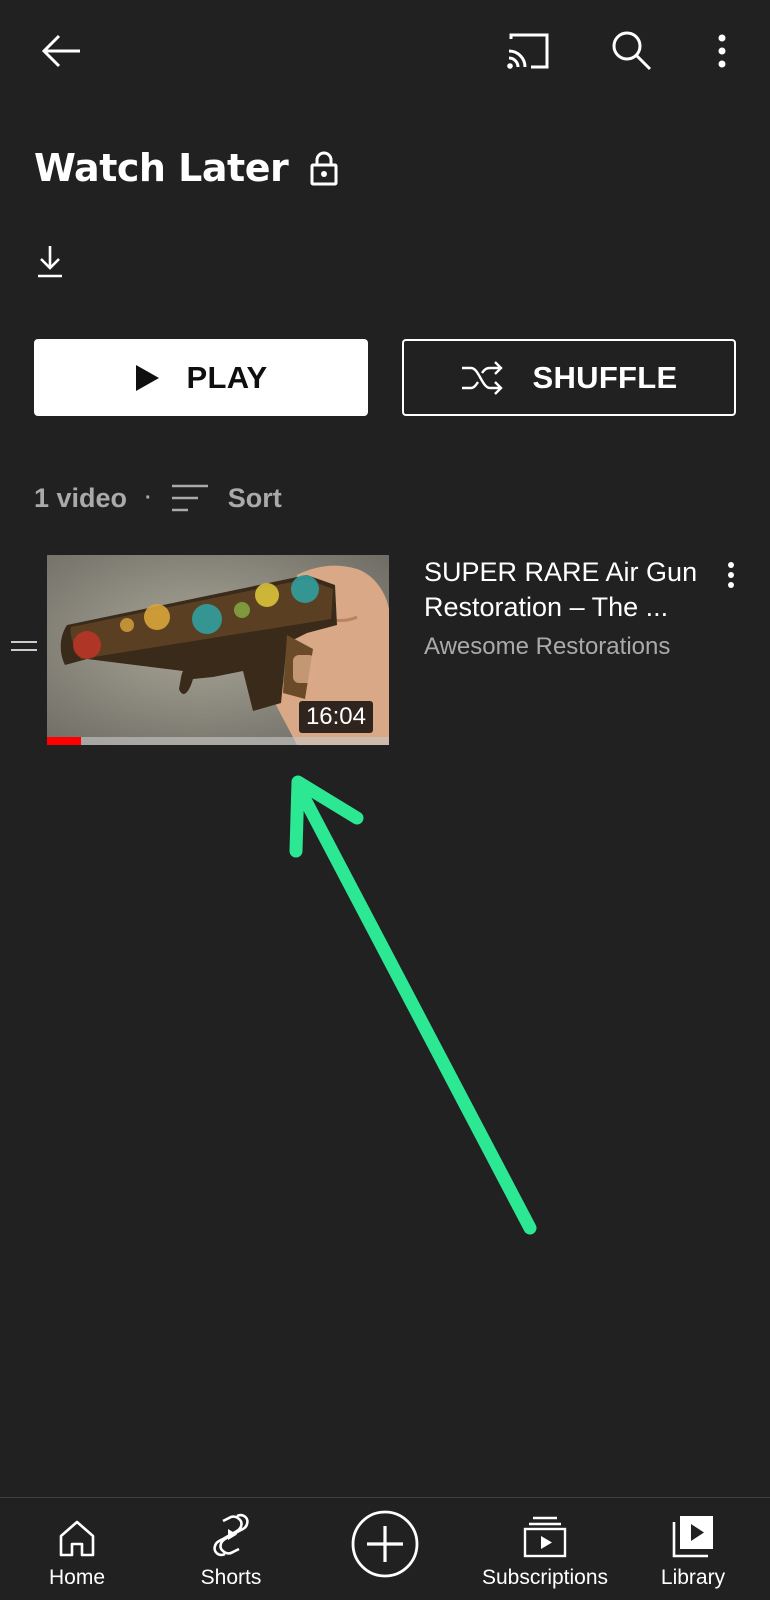  I want to click on home-icon, so click(77, 1528).